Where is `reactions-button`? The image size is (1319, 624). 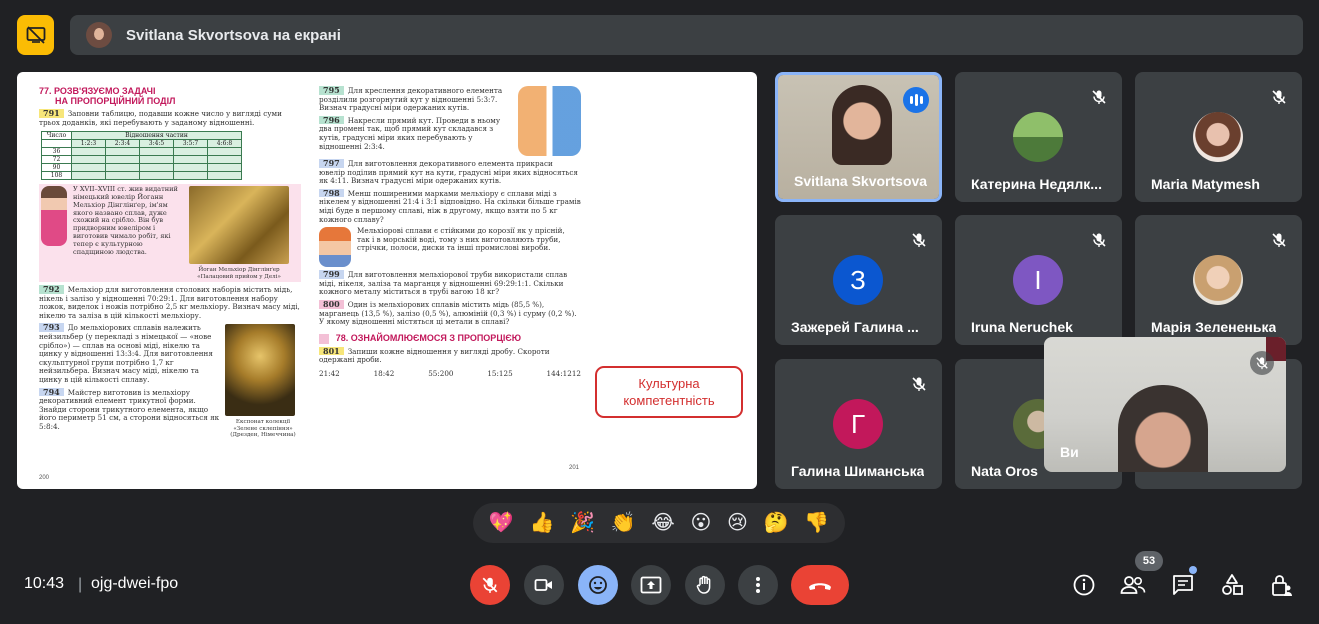 reactions-button is located at coordinates (598, 585).